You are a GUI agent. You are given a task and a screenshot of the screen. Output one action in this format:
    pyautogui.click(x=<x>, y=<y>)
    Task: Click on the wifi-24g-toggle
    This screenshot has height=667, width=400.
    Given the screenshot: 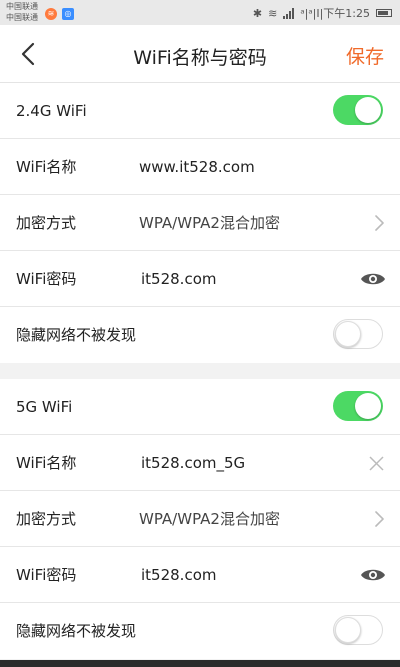 What is the action you would take?
    pyautogui.click(x=358, y=110)
    